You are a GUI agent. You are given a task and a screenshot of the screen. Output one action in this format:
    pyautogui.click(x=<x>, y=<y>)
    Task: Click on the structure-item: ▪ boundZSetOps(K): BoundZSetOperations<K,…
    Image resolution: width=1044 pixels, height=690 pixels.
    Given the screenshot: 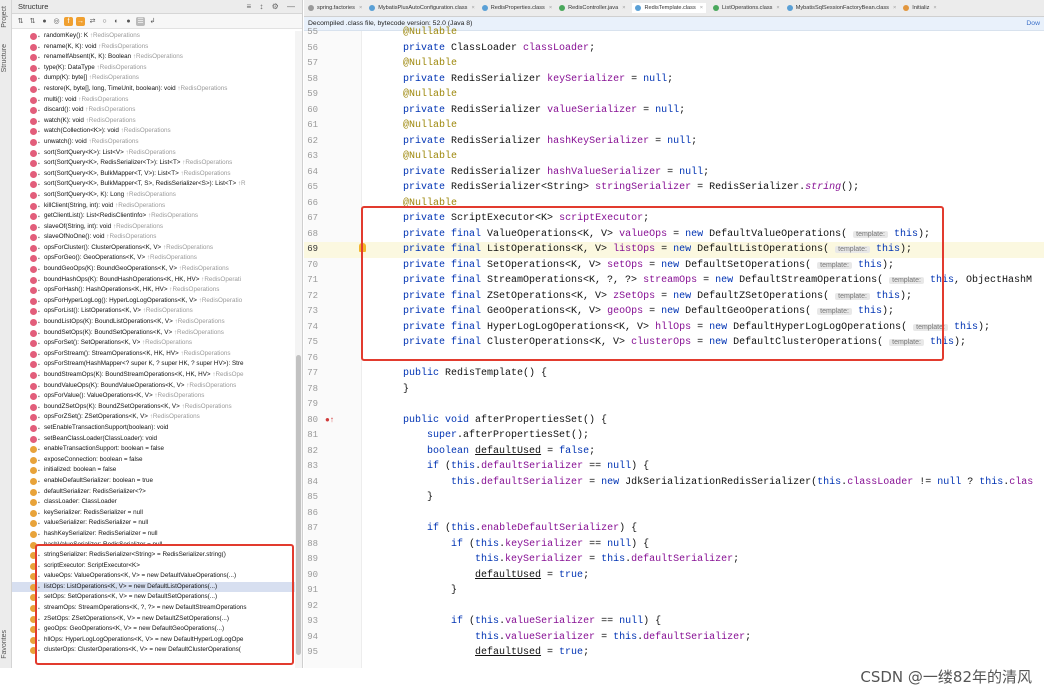 What is the action you would take?
    pyautogui.click(x=153, y=407)
    